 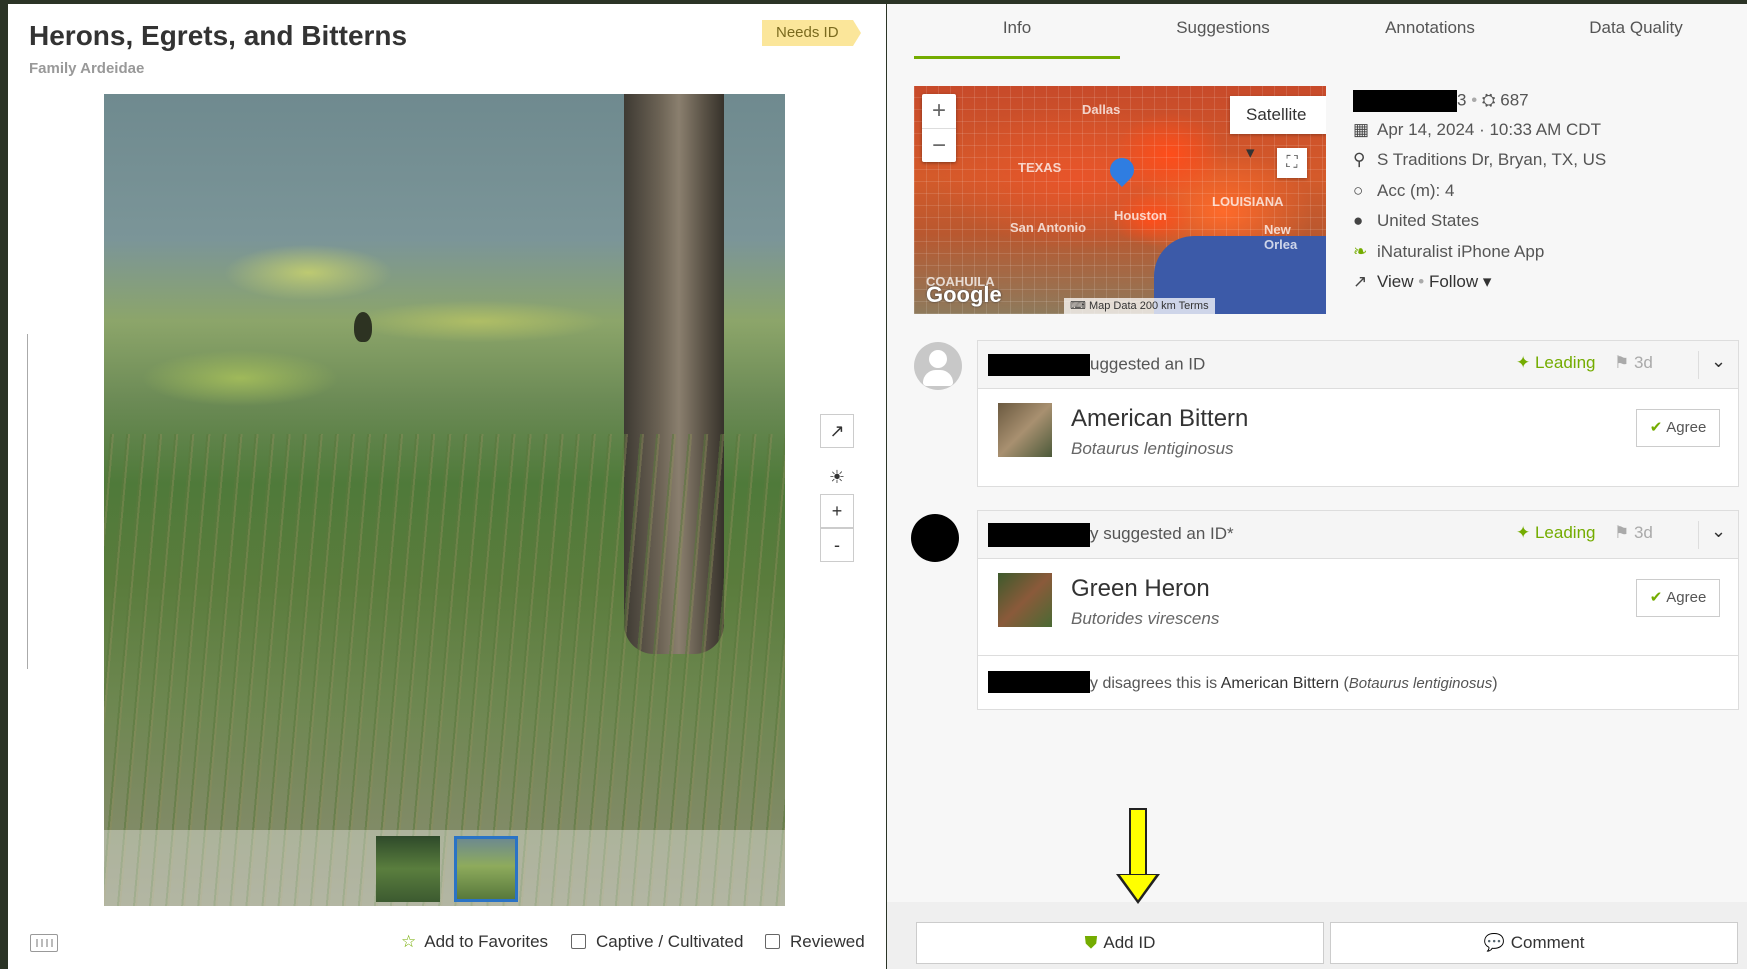 What do you see at coordinates (1403, 191) in the screenshot?
I see `accuracy-line: ○ Acc (m): 4` at bounding box center [1403, 191].